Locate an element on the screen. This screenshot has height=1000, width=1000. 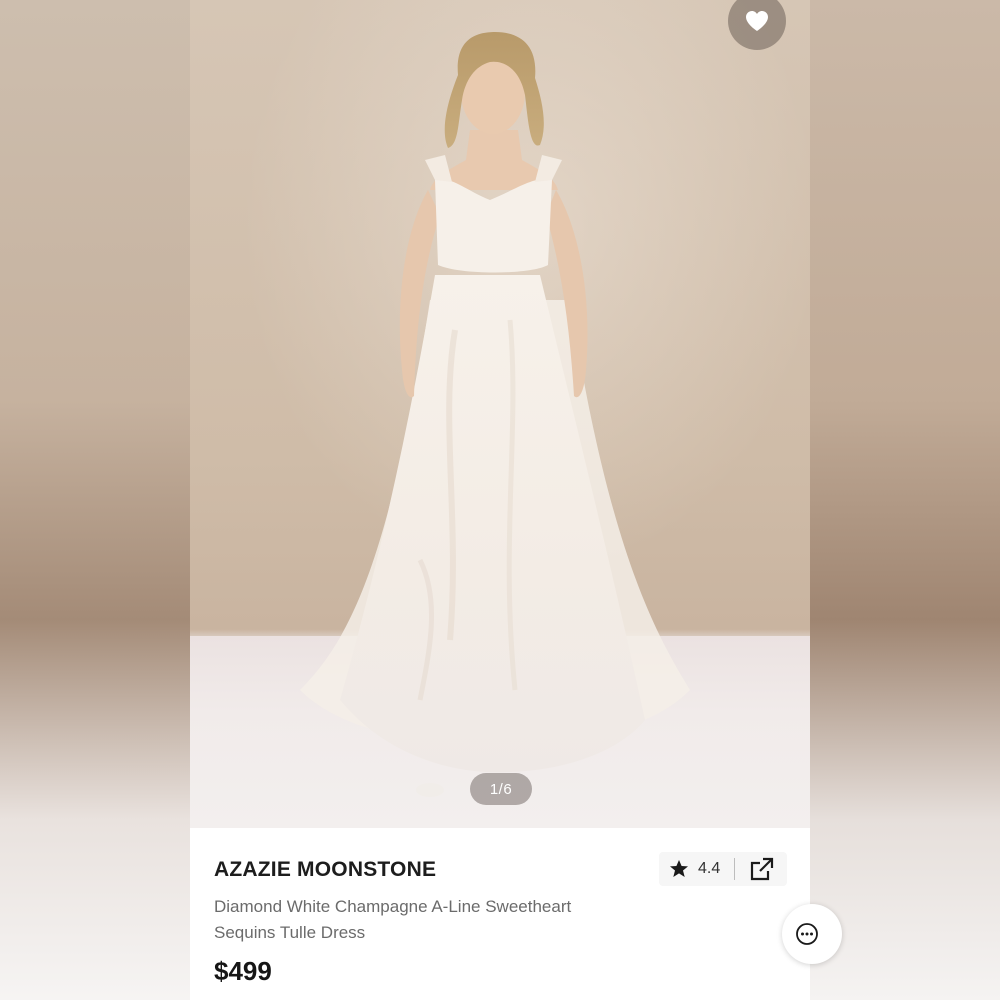
heart-icon is located at coordinates (757, 21).